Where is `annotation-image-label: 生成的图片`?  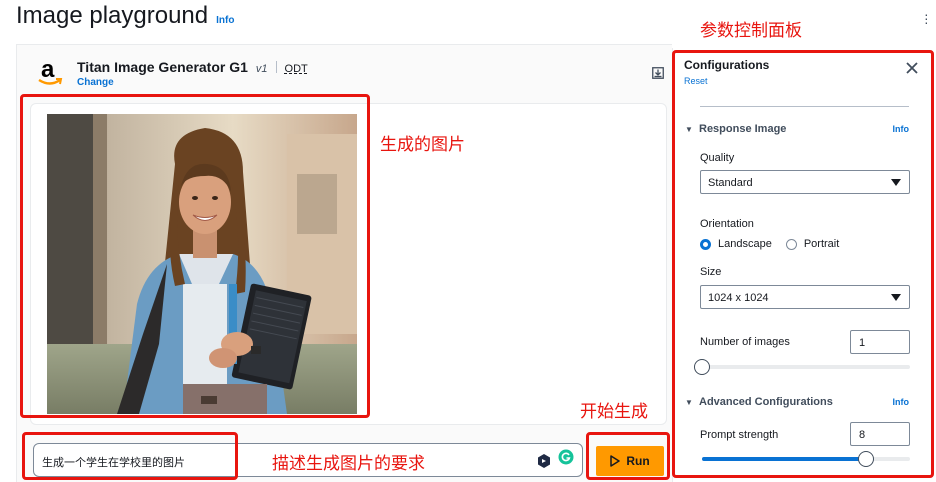 annotation-image-label: 生成的图片 is located at coordinates (422, 145).